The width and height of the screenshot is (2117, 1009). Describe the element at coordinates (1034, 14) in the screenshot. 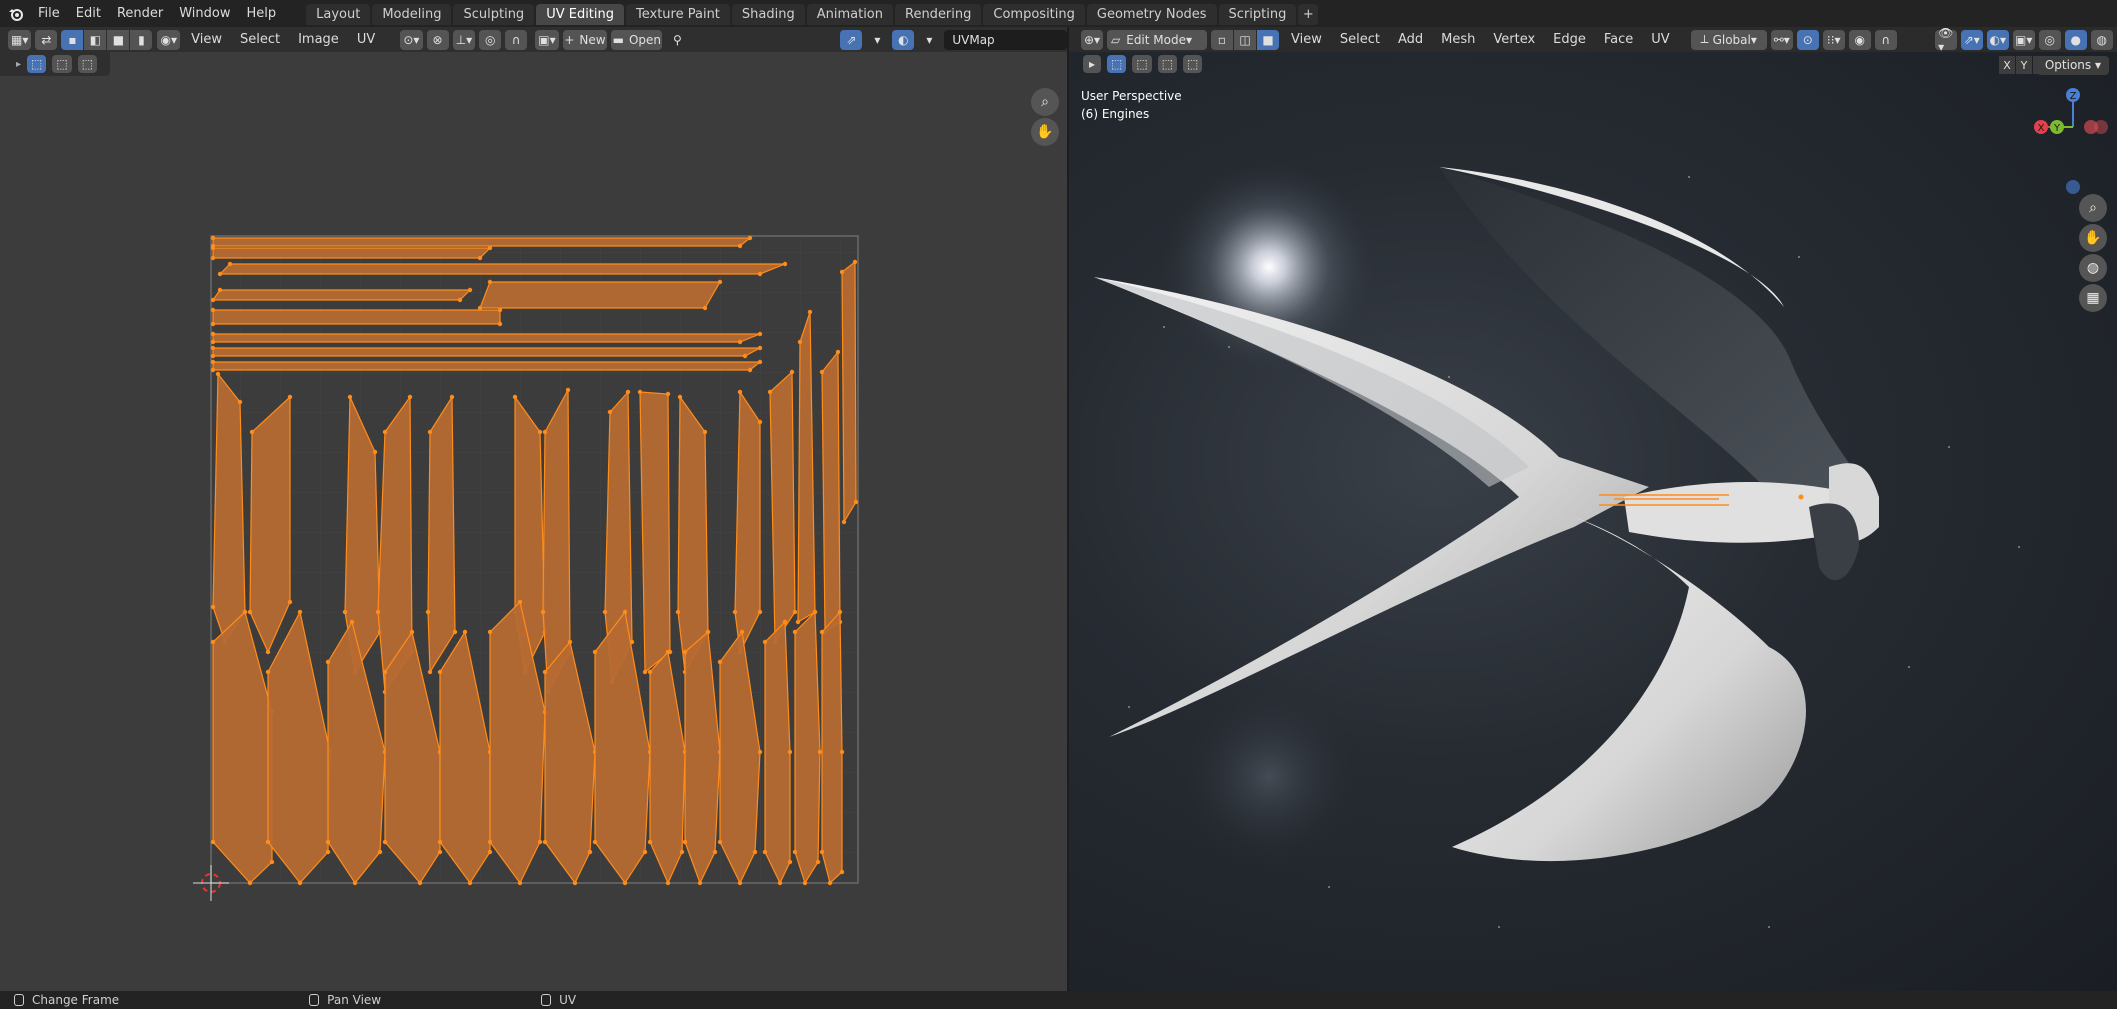

I see `tab-compositing: Compositing` at that location.